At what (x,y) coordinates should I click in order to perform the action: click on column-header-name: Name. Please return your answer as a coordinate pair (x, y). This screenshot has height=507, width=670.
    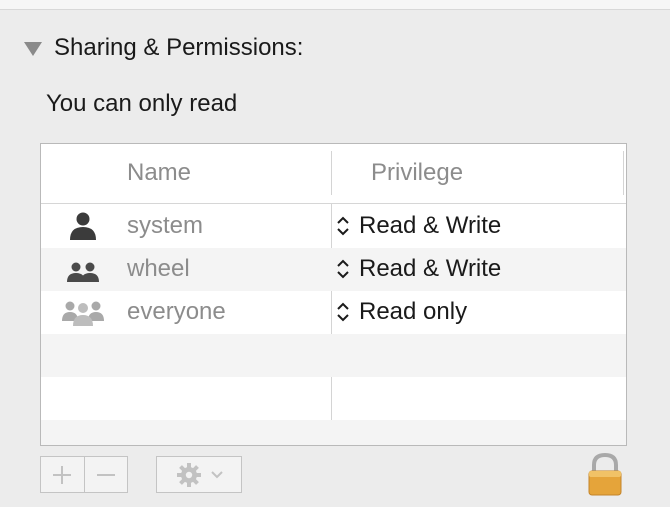
    Looking at the image, I should click on (159, 173).